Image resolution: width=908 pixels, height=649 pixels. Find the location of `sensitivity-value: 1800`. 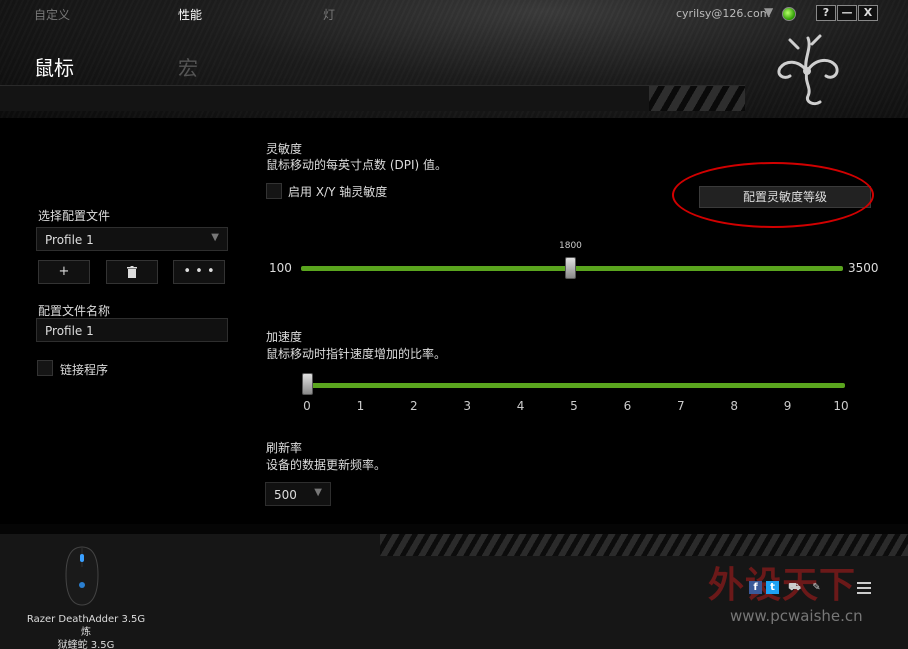

sensitivity-value: 1800 is located at coordinates (570, 246).